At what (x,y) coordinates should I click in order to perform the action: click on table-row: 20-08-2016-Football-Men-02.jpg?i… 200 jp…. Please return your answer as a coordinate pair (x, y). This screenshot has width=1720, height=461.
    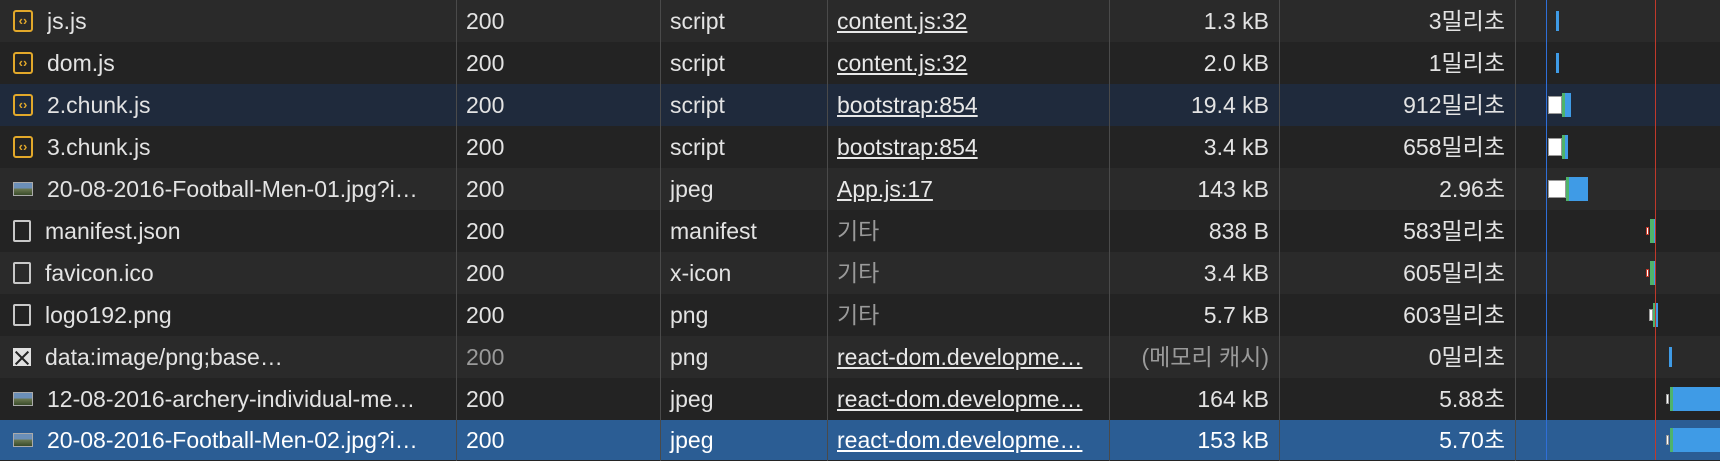
    Looking at the image, I should click on (860, 440).